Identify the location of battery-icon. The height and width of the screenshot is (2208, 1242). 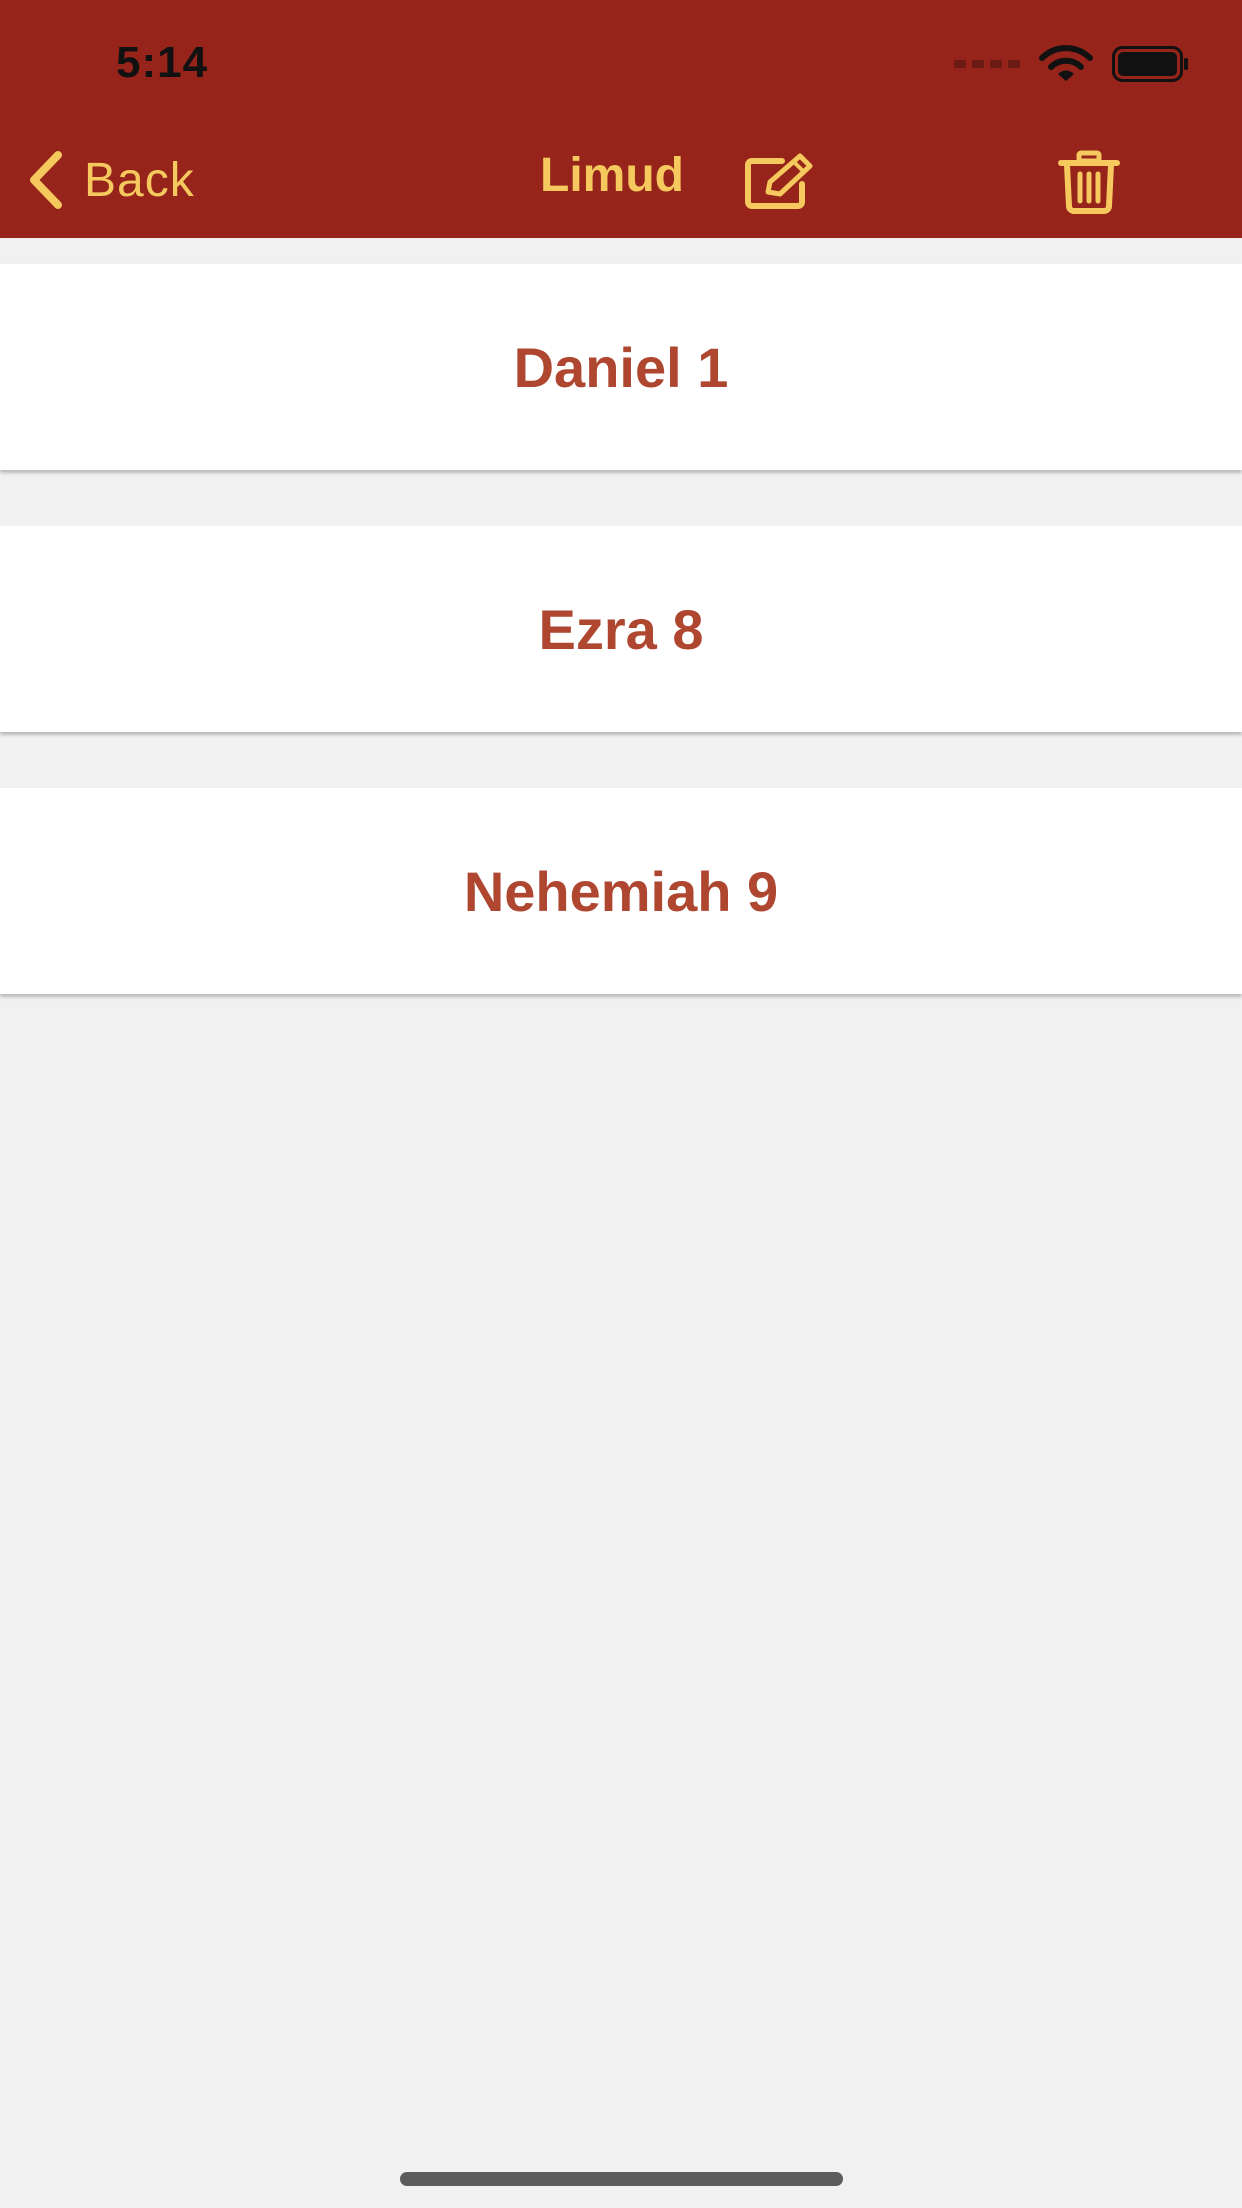
(1150, 64).